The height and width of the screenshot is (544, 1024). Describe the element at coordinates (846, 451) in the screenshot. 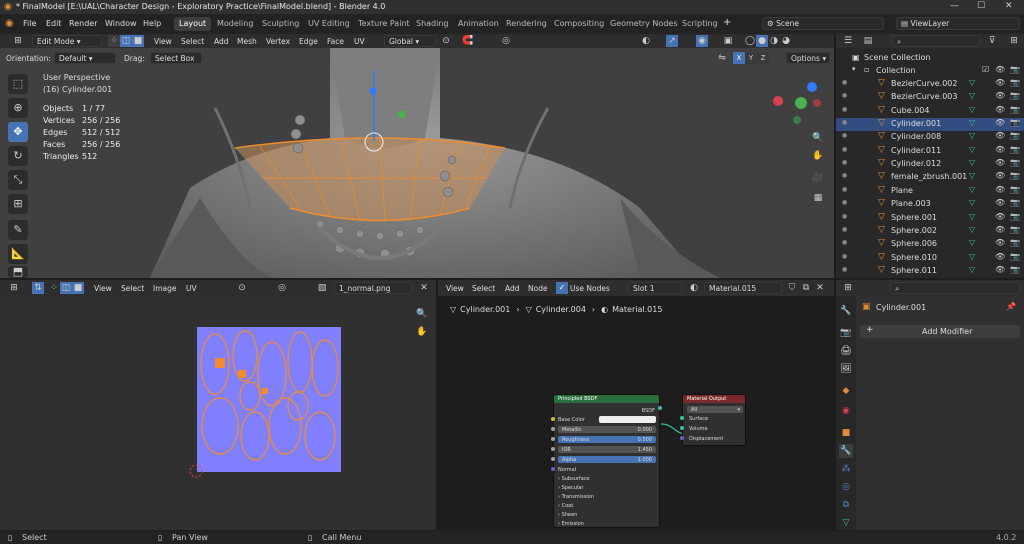

I see `modifier-tab-icon: 🔧` at that location.